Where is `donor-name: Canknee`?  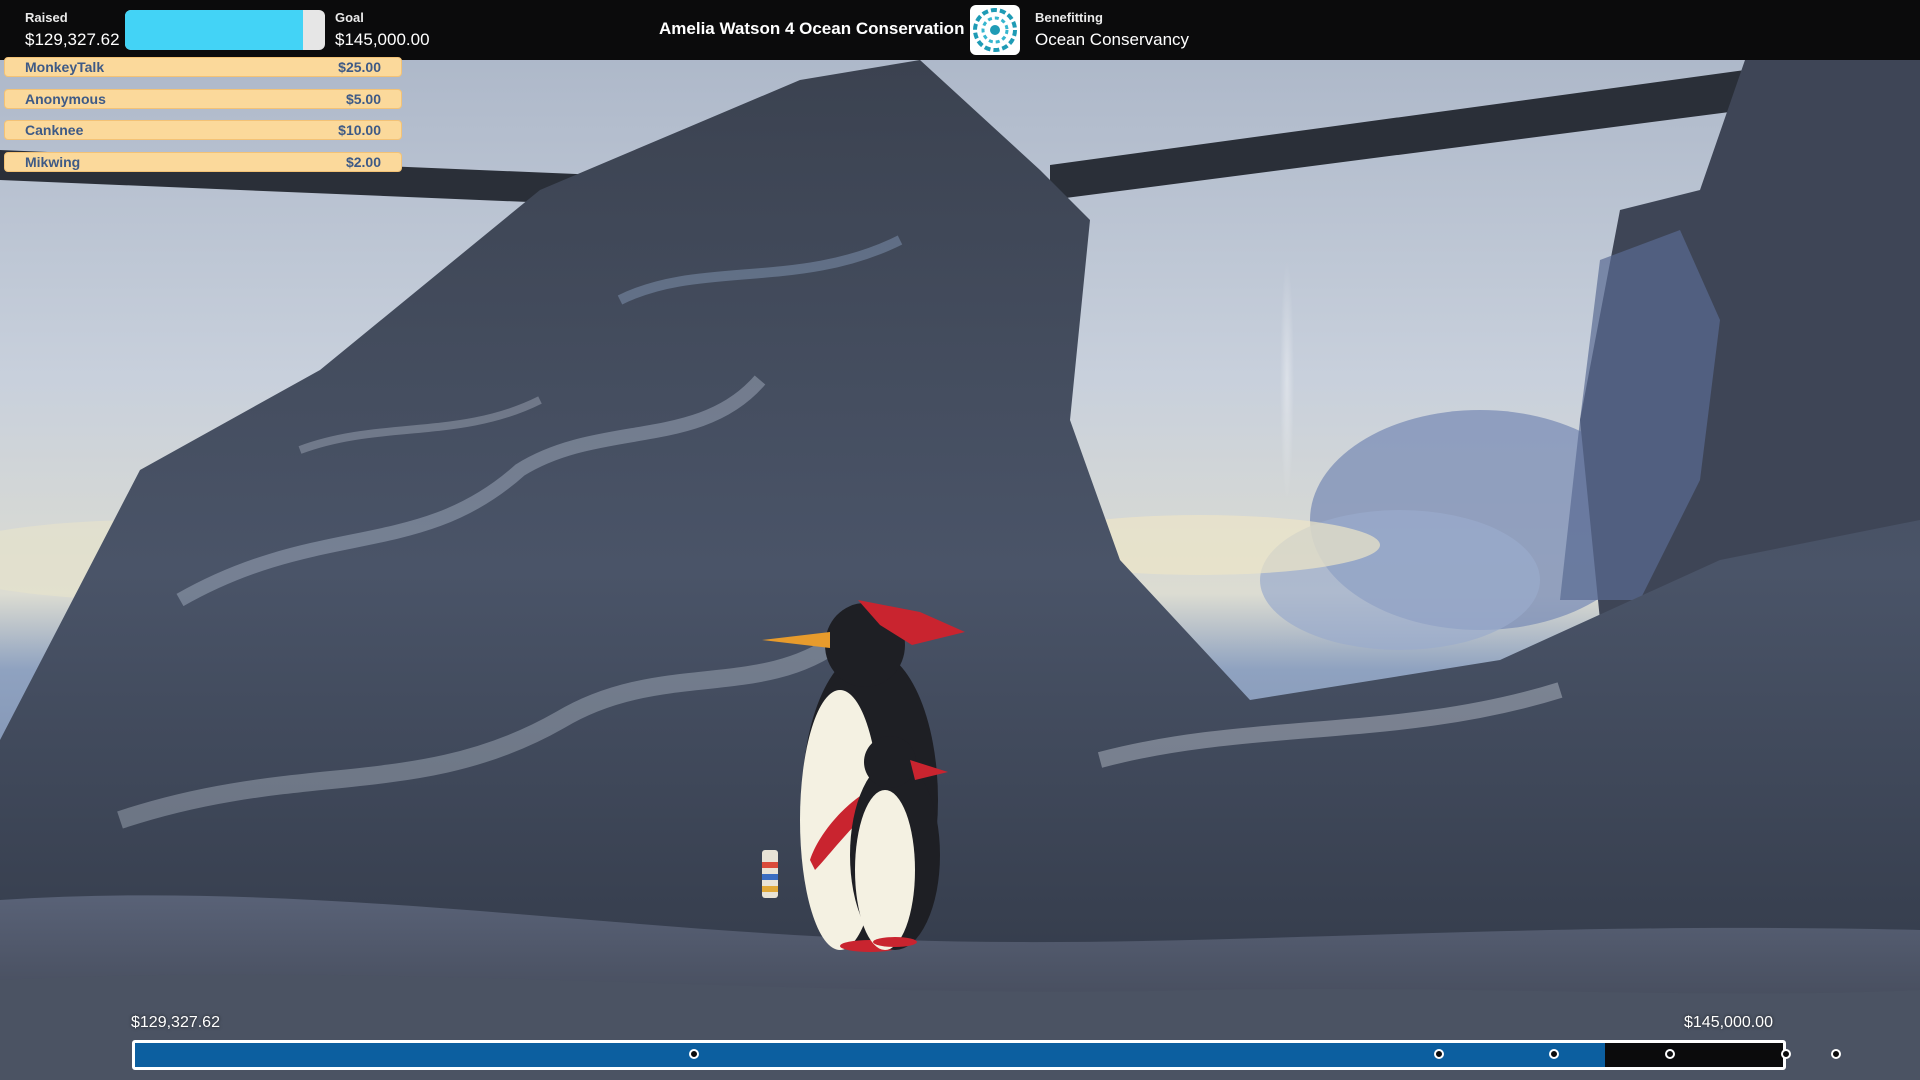 donor-name: Canknee is located at coordinates (54, 130).